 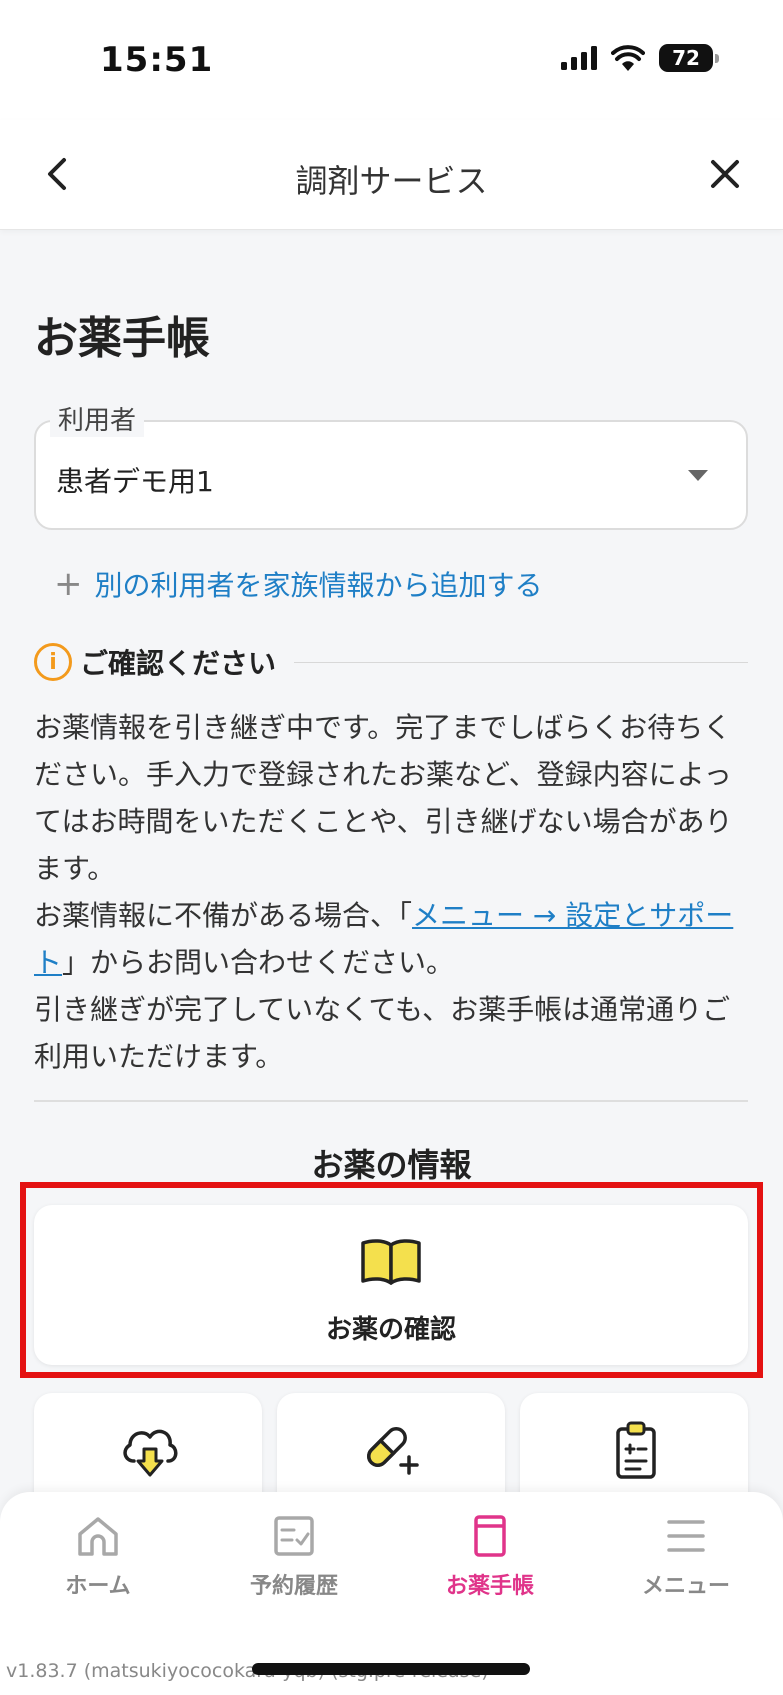 What do you see at coordinates (489, 1586) in the screenshot?
I see `tab-medicine-notebook-label: お薬手帳` at bounding box center [489, 1586].